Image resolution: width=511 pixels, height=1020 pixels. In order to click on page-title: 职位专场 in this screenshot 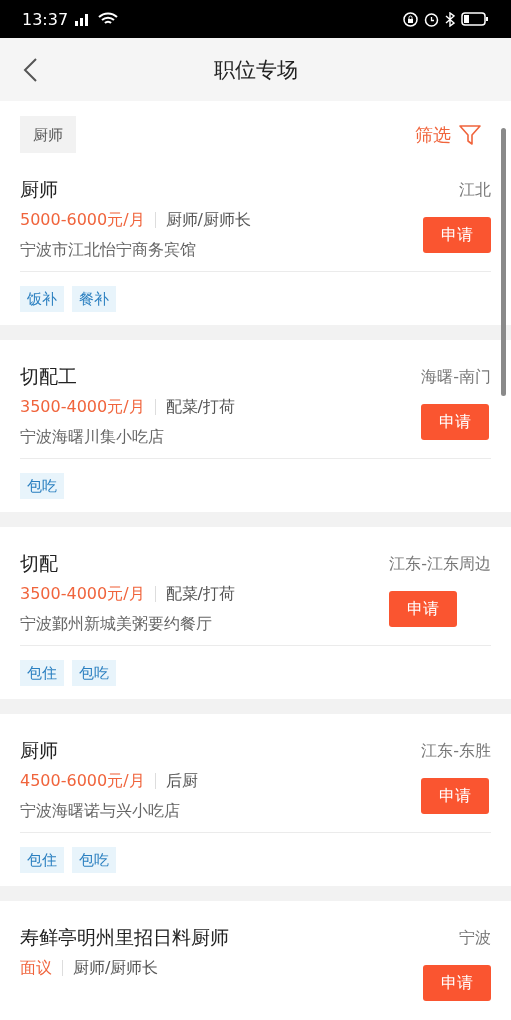, I will do `click(255, 70)`.